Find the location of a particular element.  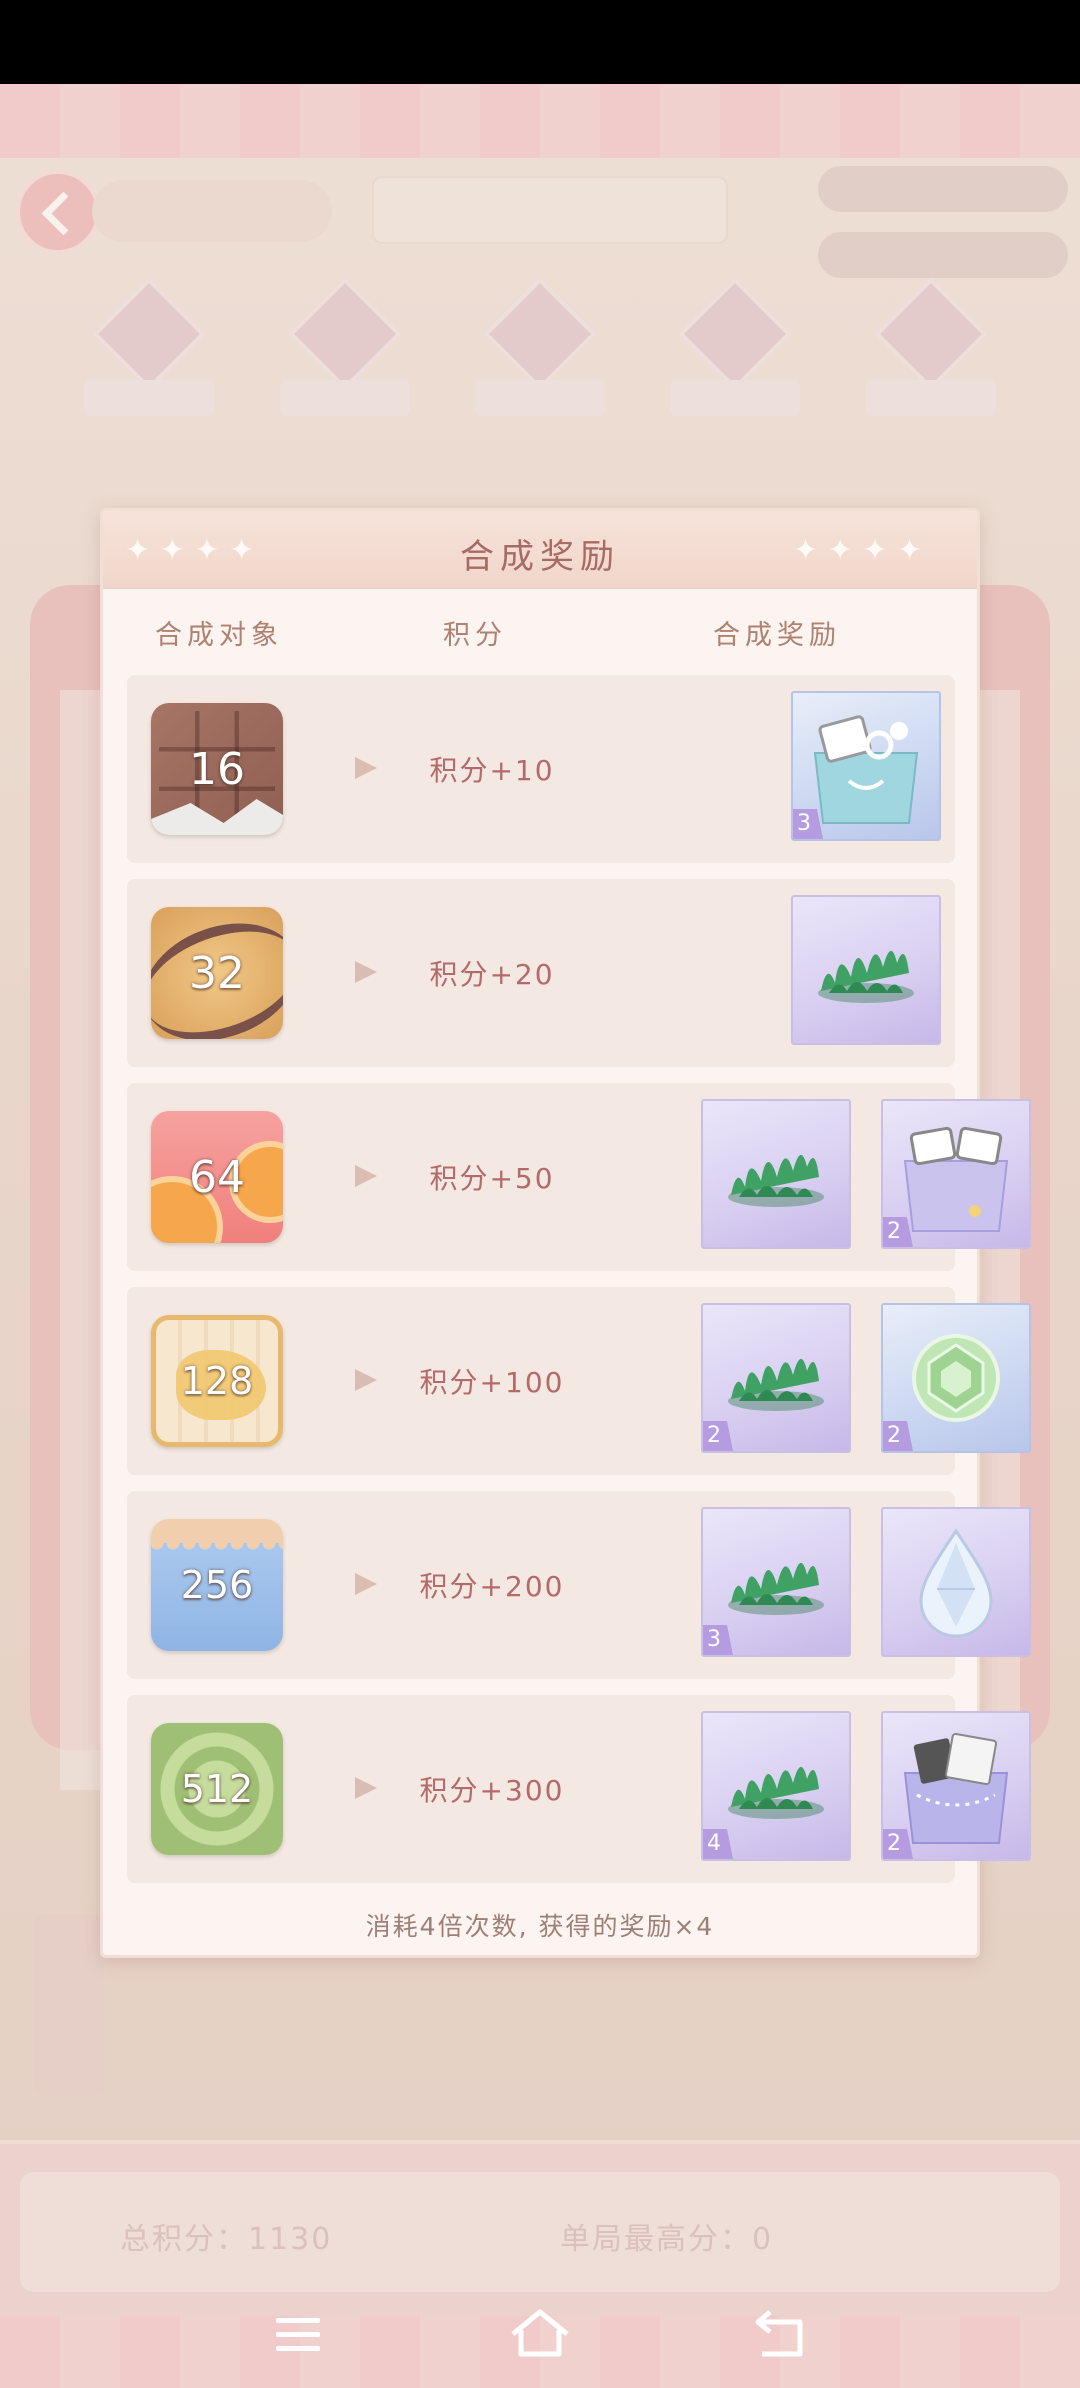

back-arrow-icon is located at coordinates (779, 2333).